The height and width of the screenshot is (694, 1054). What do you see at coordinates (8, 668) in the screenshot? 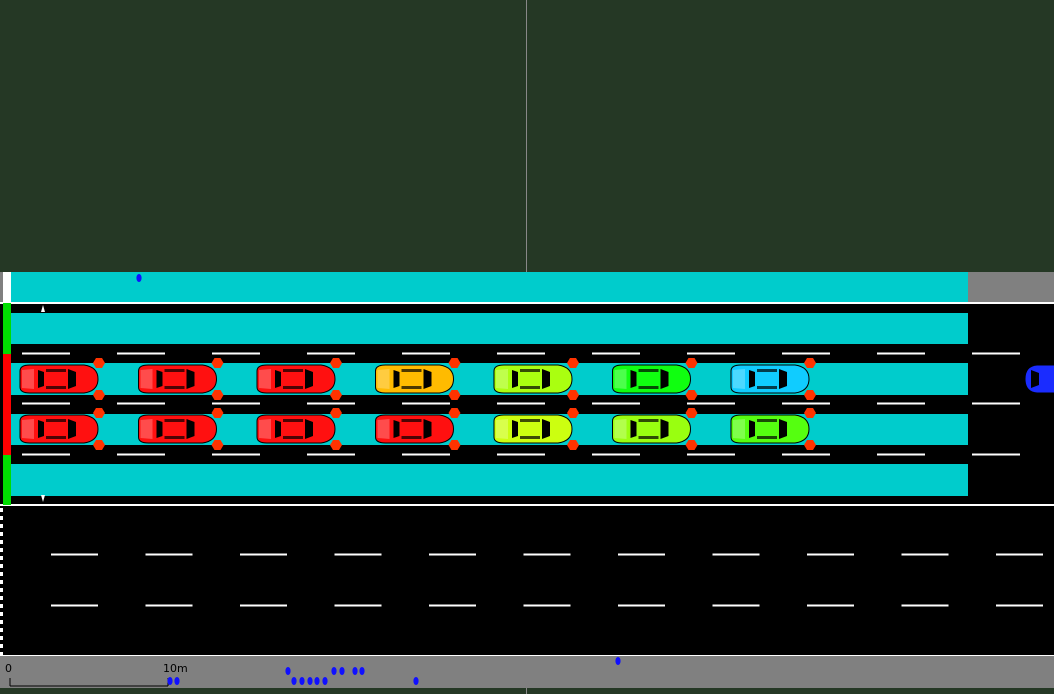
I see `scale-start-label: 0` at bounding box center [8, 668].